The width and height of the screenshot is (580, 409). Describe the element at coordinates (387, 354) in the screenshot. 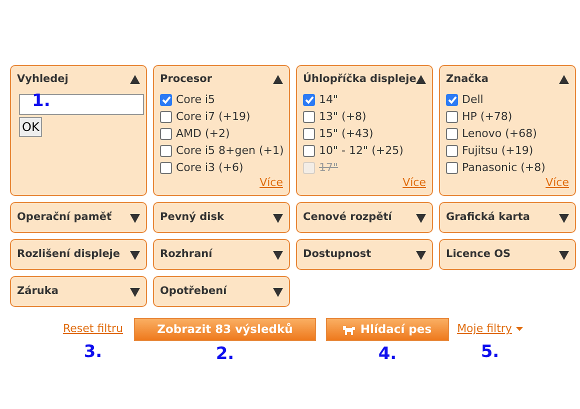

I see `annotation-number: 4.` at that location.